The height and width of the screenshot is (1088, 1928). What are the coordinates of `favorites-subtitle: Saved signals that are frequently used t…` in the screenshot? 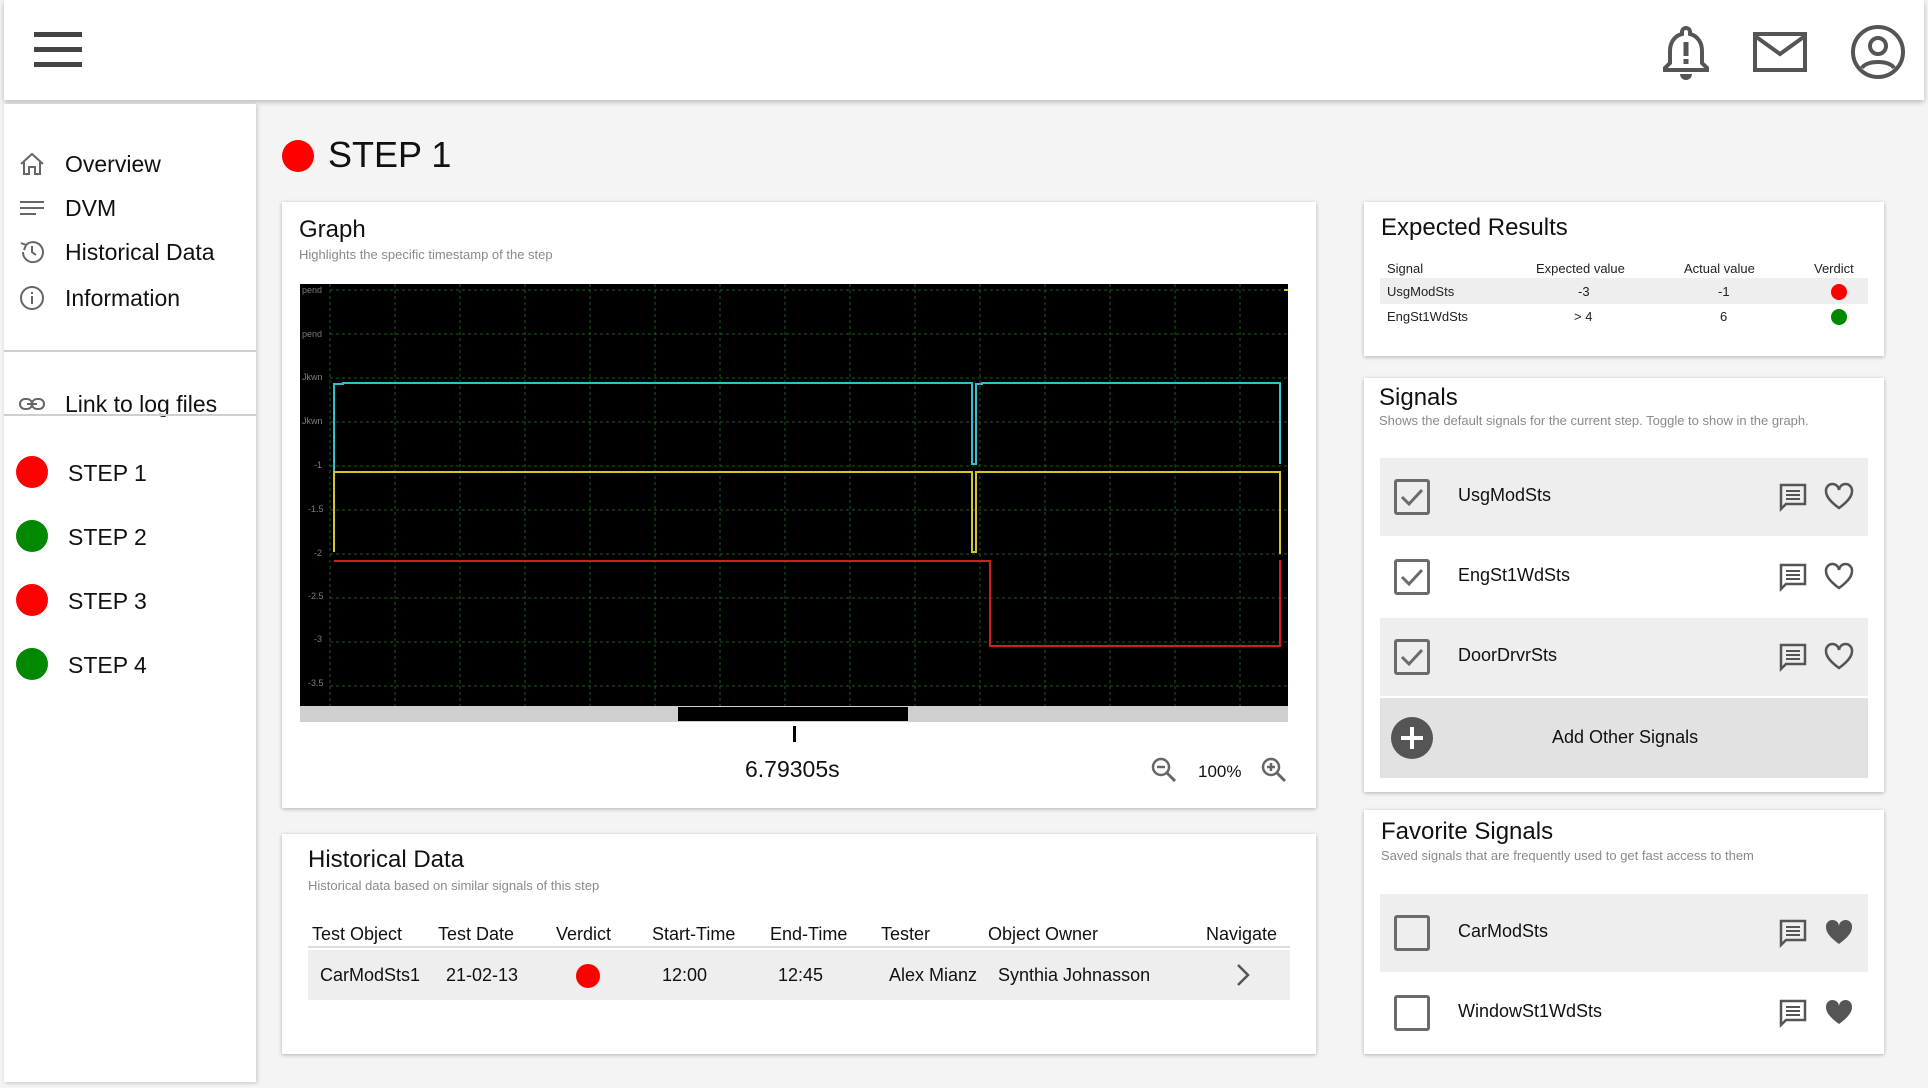 It's located at (1567, 855).